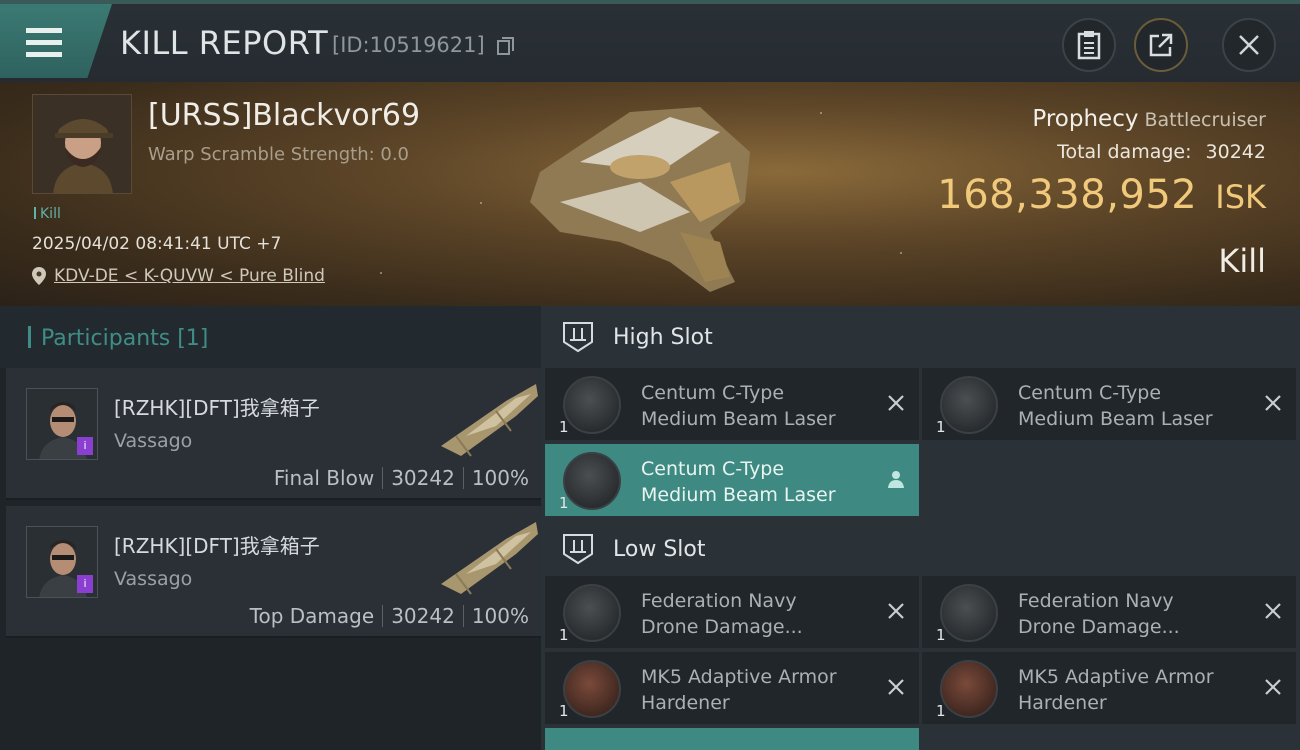 The height and width of the screenshot is (750, 1300). What do you see at coordinates (640, 199) in the screenshot?
I see `victim-ship-image` at bounding box center [640, 199].